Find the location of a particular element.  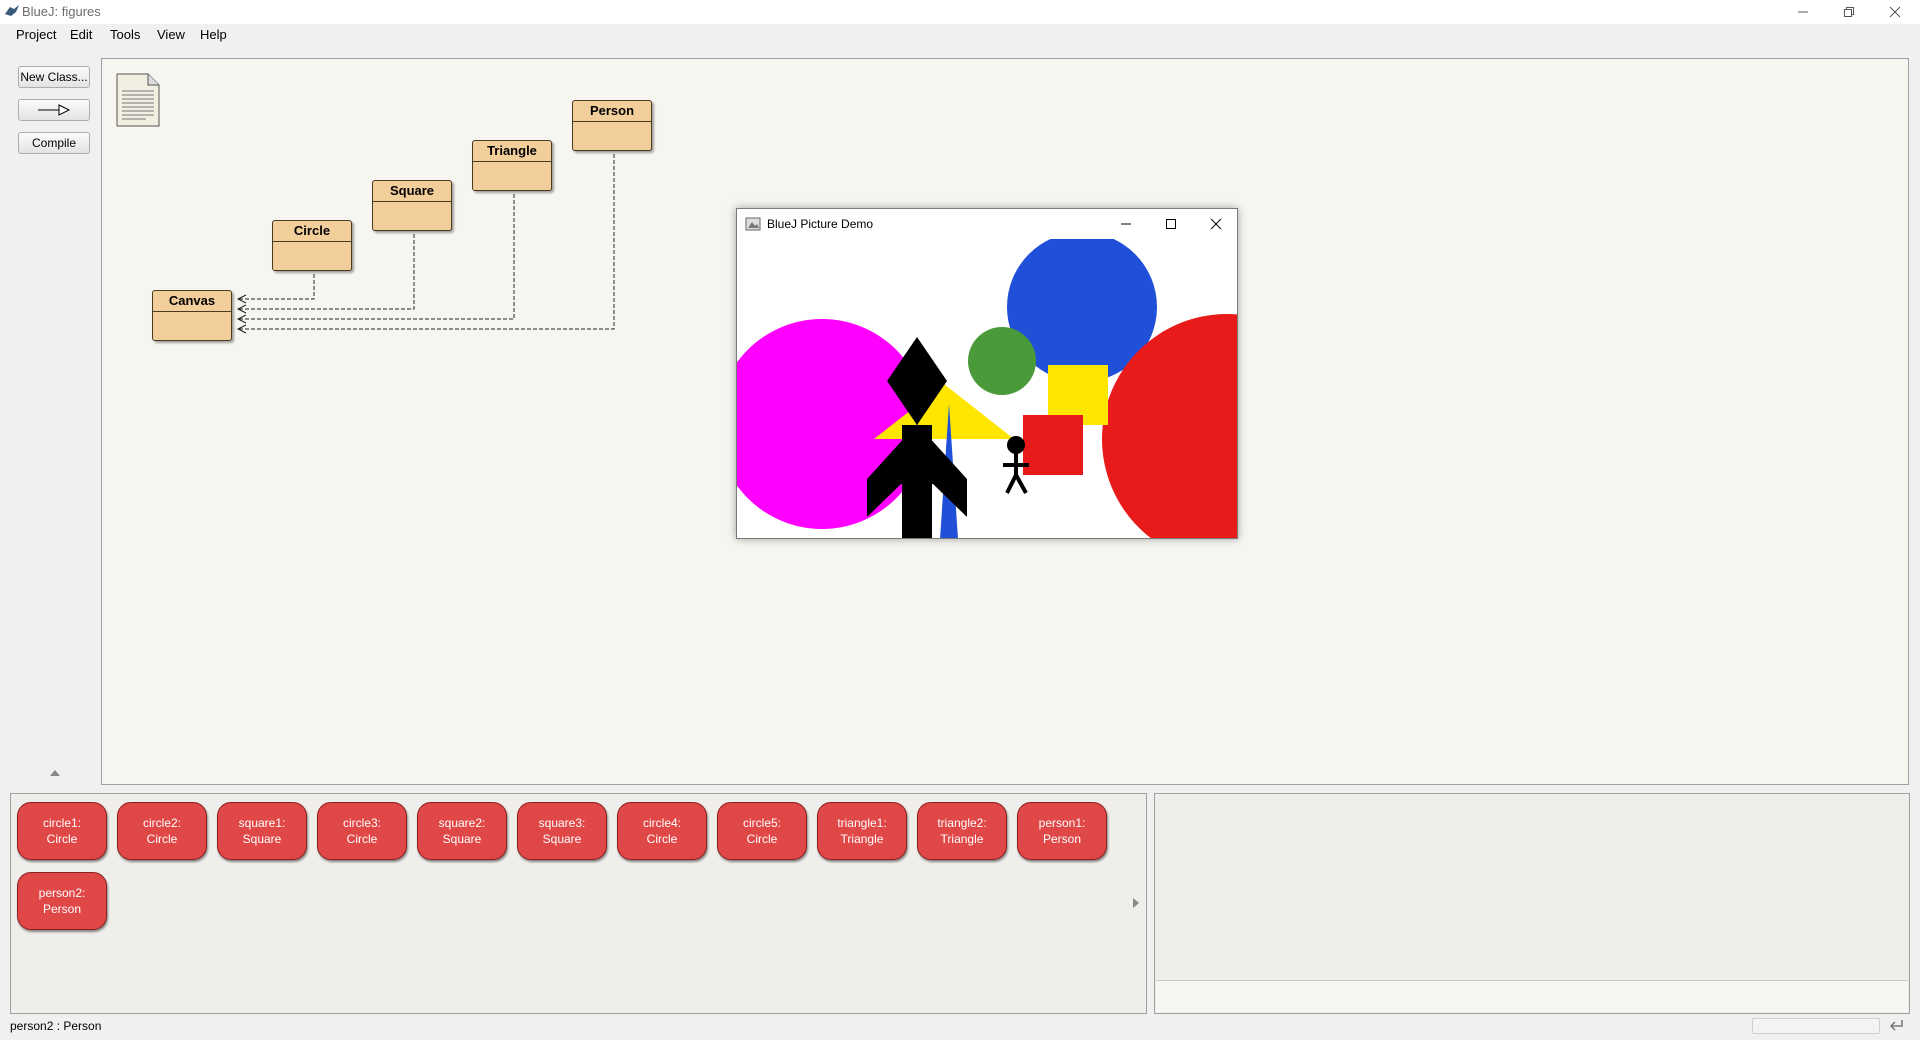

class-name: Circle is located at coordinates (312, 231).